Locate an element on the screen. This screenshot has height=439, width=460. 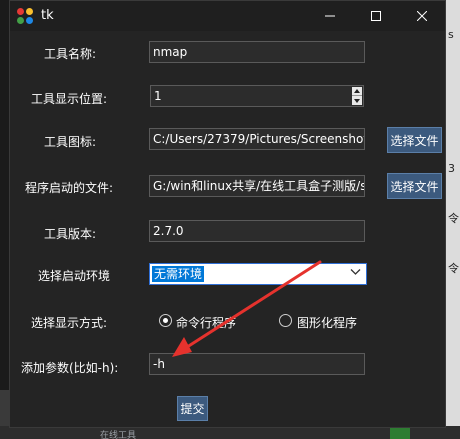
background-accent is located at coordinates (400, 433).